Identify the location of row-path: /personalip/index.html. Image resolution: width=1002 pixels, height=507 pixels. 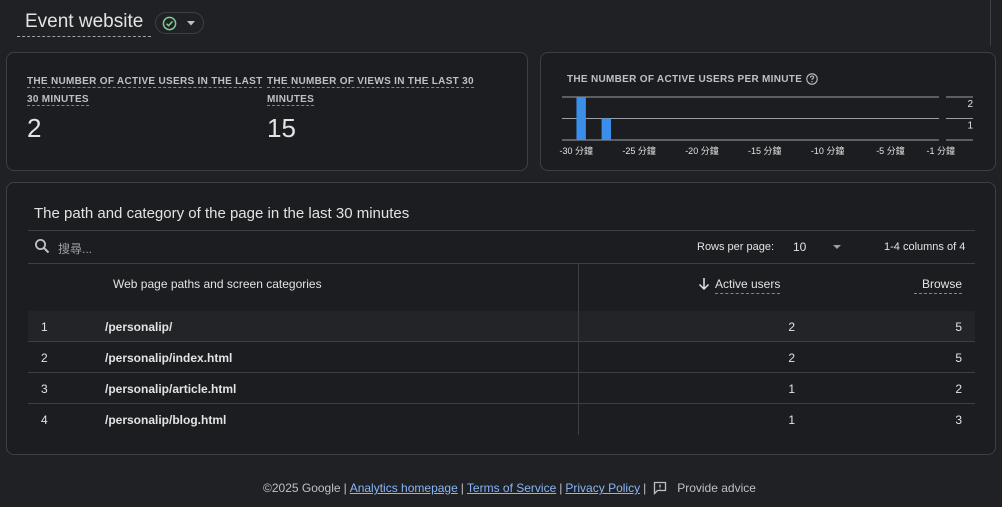
(169, 358).